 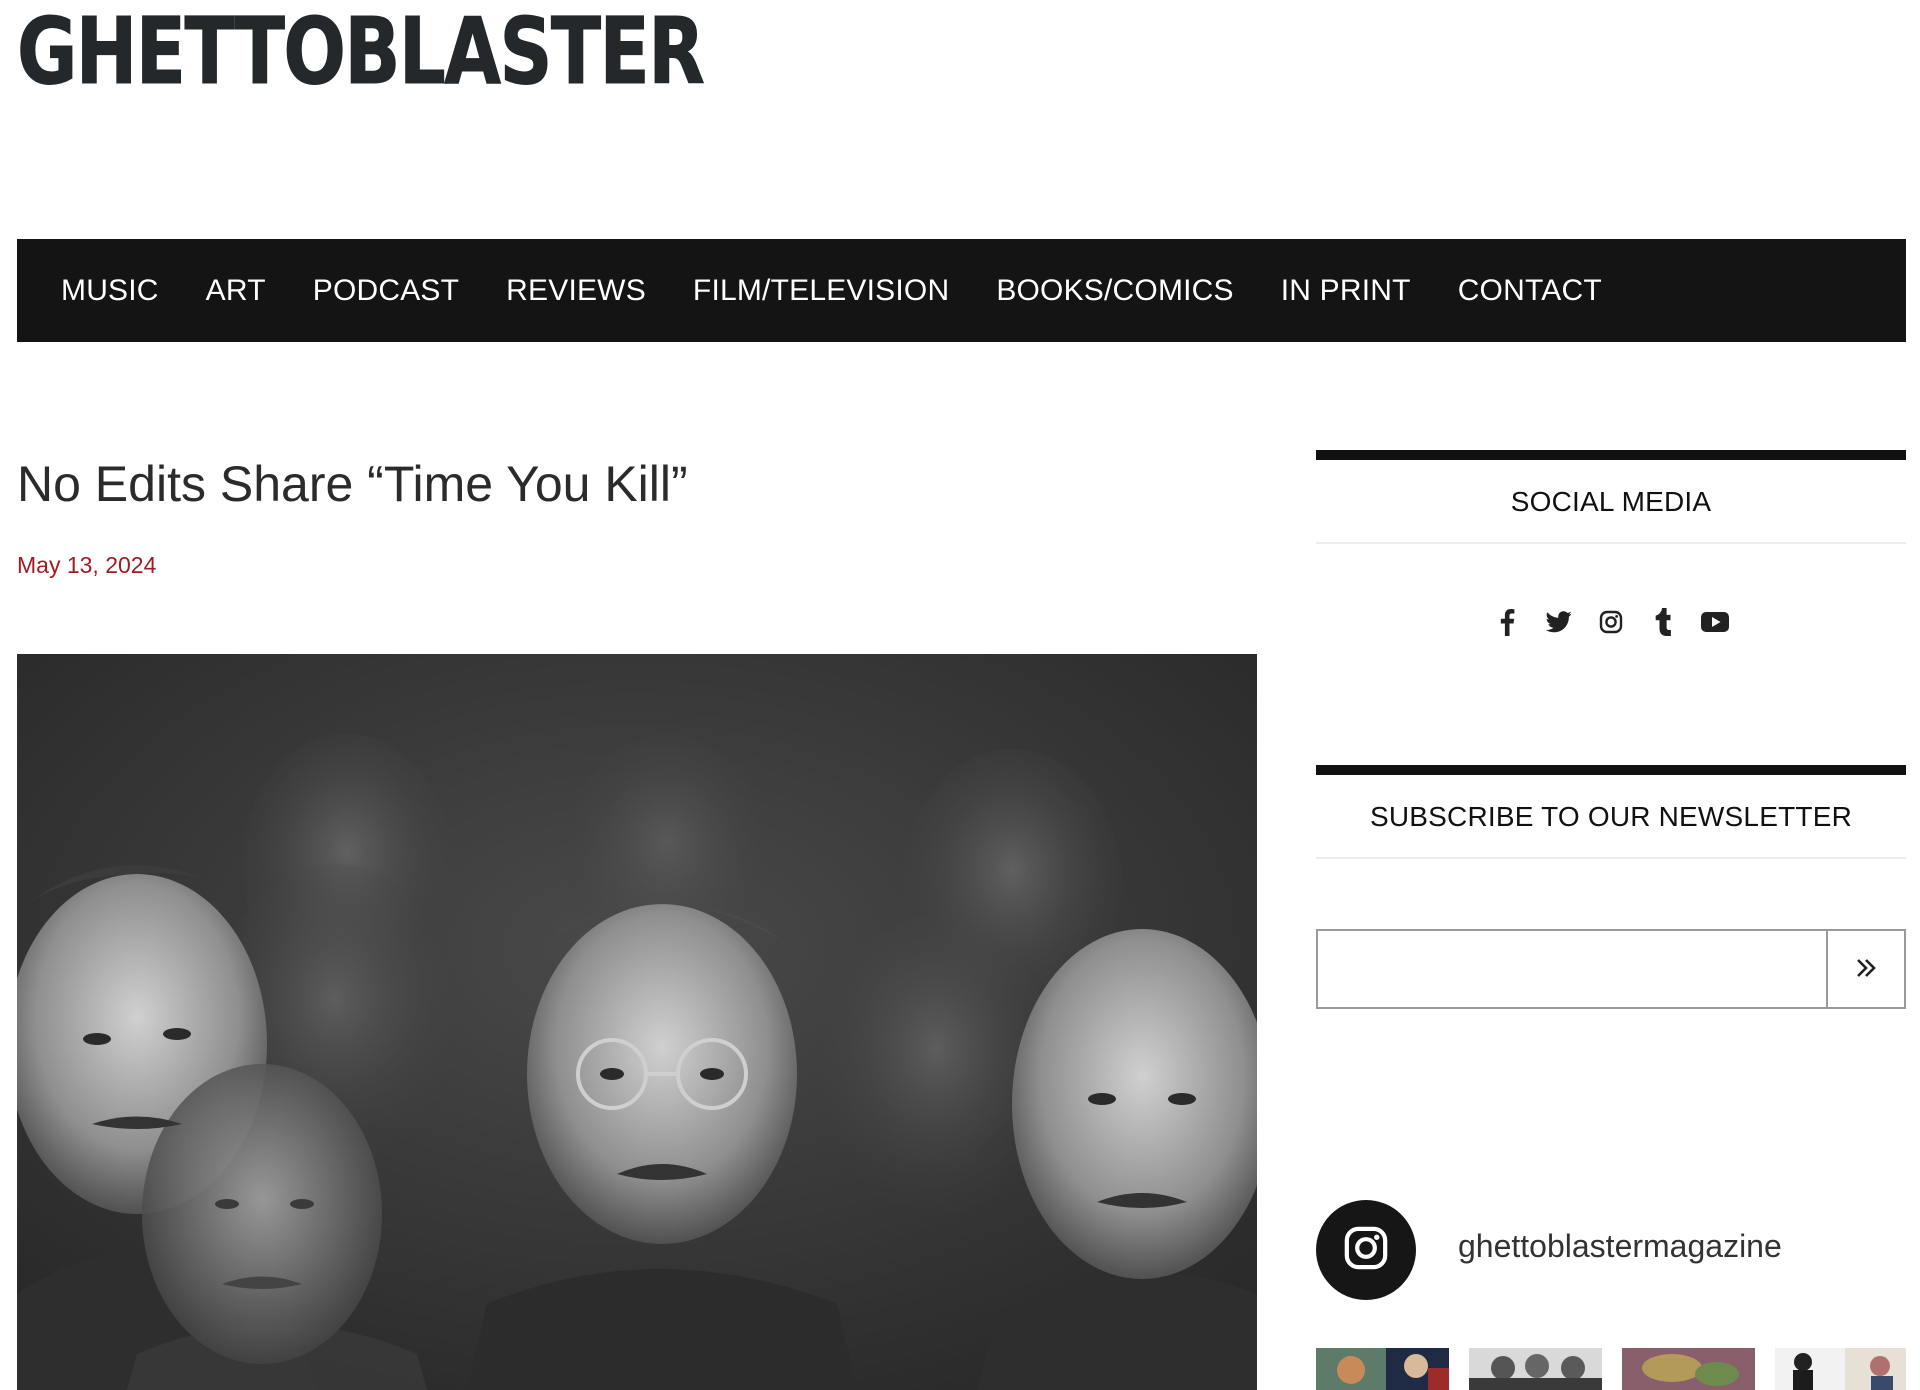 What do you see at coordinates (361, 51) in the screenshot?
I see `site-logo: GHETTOBLASTER` at bounding box center [361, 51].